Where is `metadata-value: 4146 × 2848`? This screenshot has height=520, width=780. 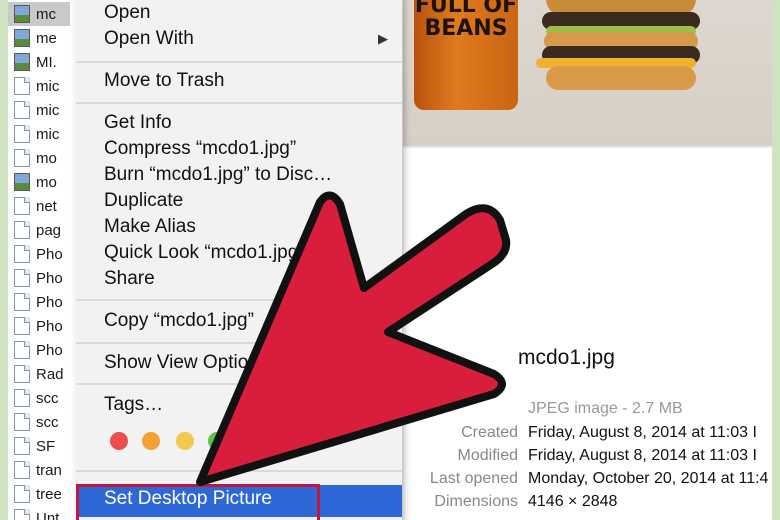 metadata-value: 4146 × 2848 is located at coordinates (573, 501).